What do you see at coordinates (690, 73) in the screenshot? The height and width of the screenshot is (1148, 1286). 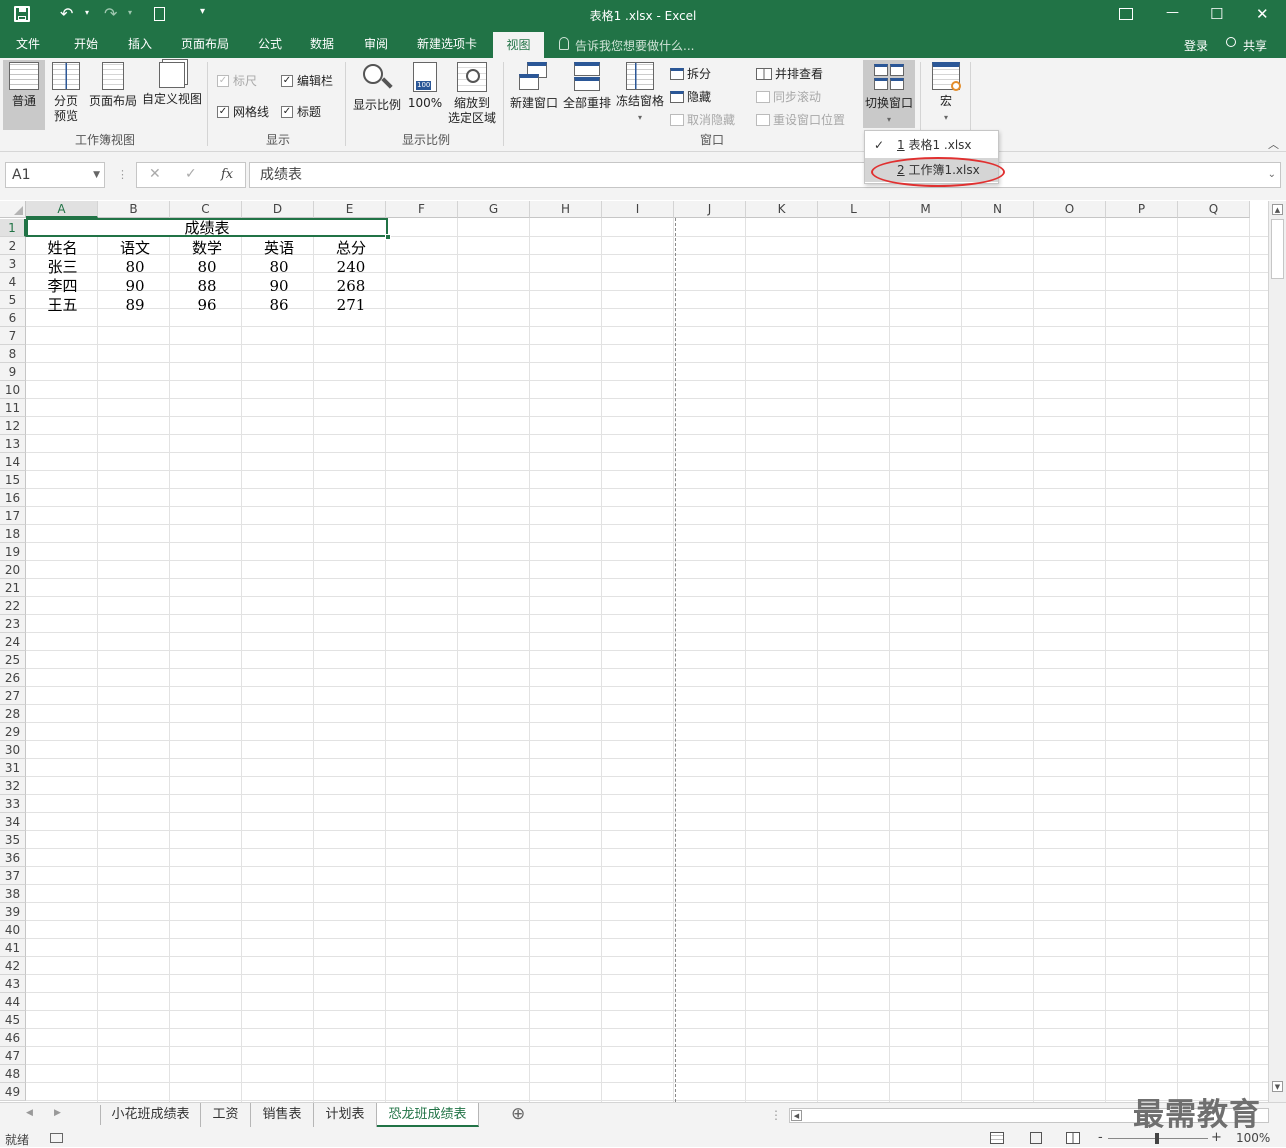 I see `split-button: 拆分` at bounding box center [690, 73].